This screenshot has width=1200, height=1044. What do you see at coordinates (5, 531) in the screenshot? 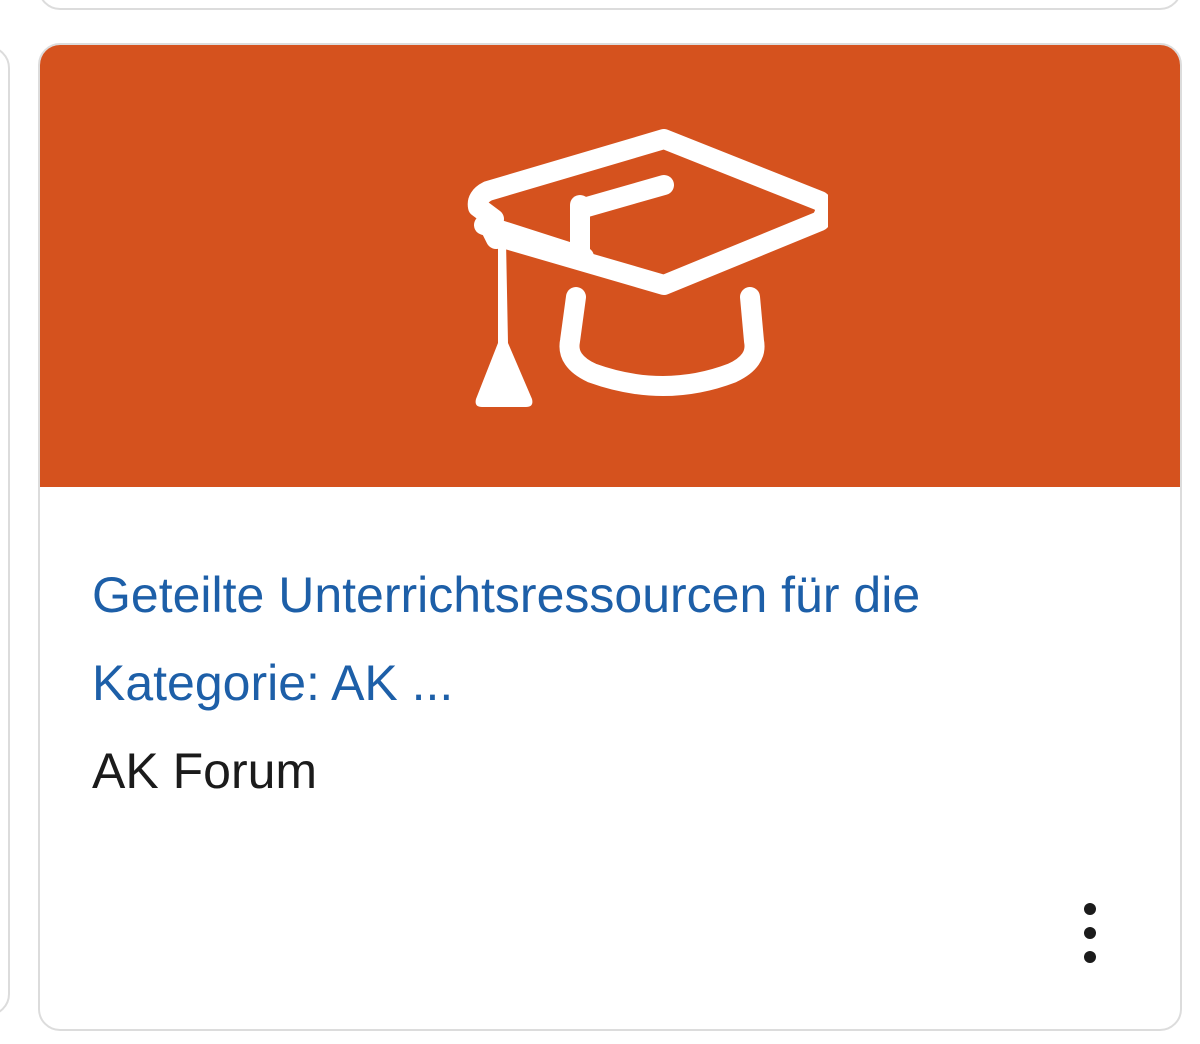
I see `course-card-partial-left` at bounding box center [5, 531].